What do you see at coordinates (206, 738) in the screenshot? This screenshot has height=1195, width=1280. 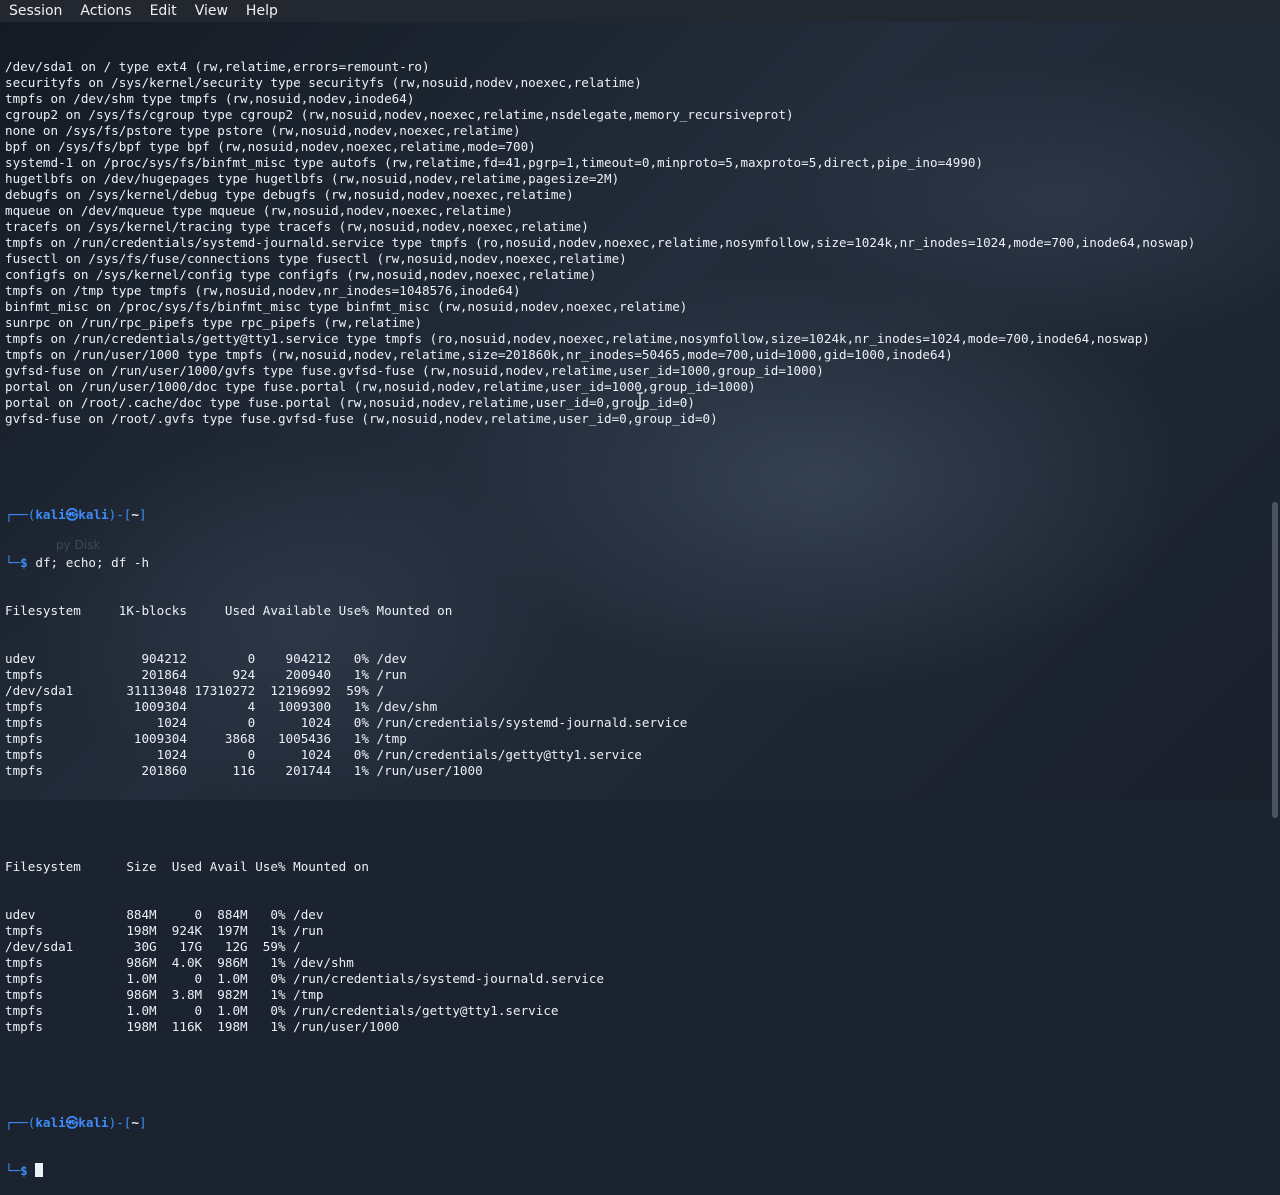 I see `table-row: tmpfs 1009304 3868 1005436 1% /tmp` at bounding box center [206, 738].